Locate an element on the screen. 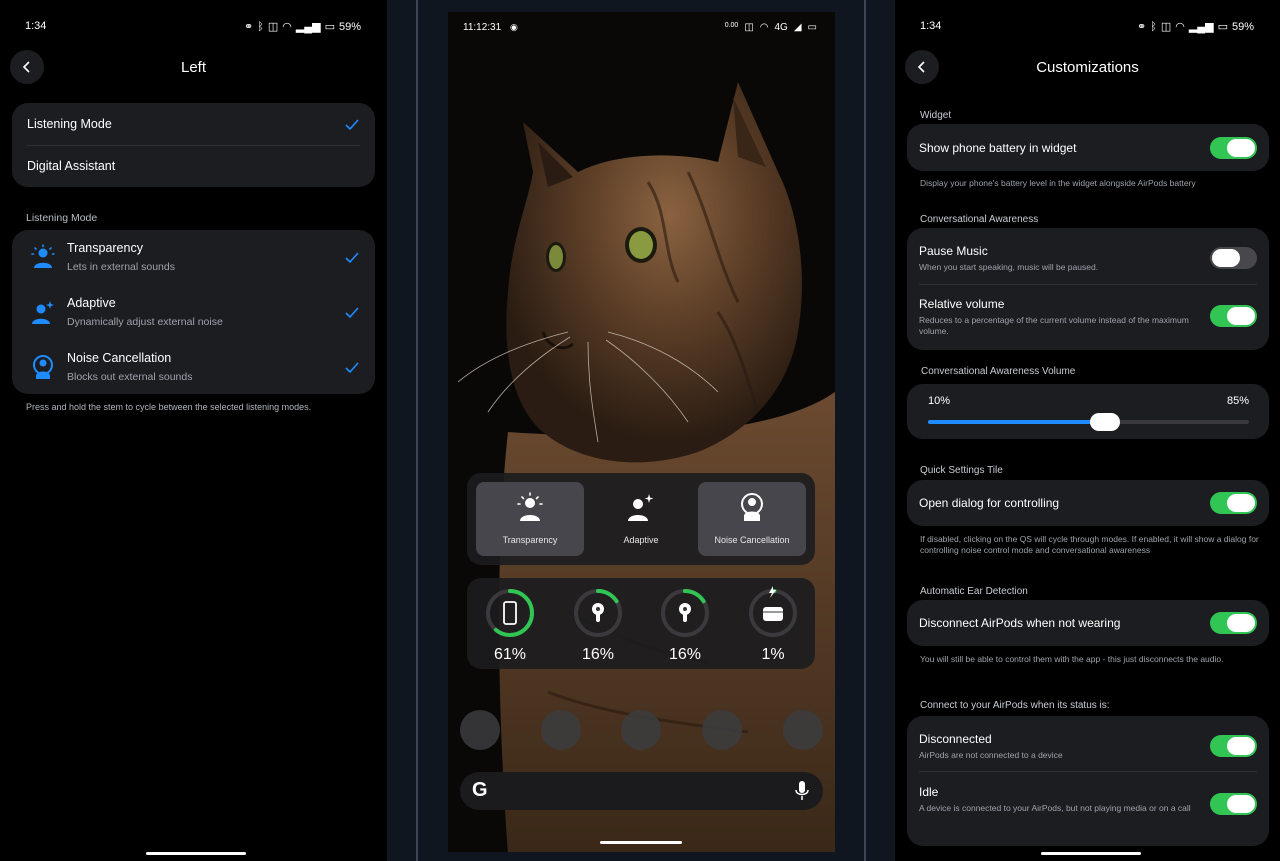 This screenshot has width=1280, height=861. section-conversational-title: Conversational Awareness is located at coordinates (979, 219).